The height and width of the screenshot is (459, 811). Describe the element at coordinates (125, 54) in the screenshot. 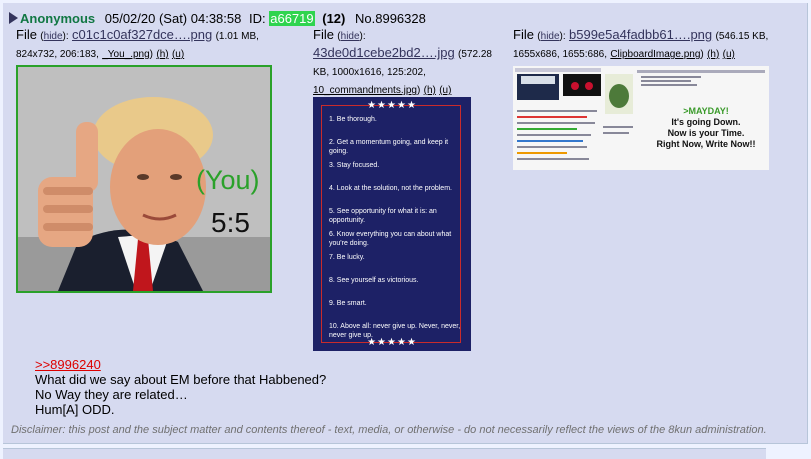

I see `file-original-name: _You_.png` at that location.